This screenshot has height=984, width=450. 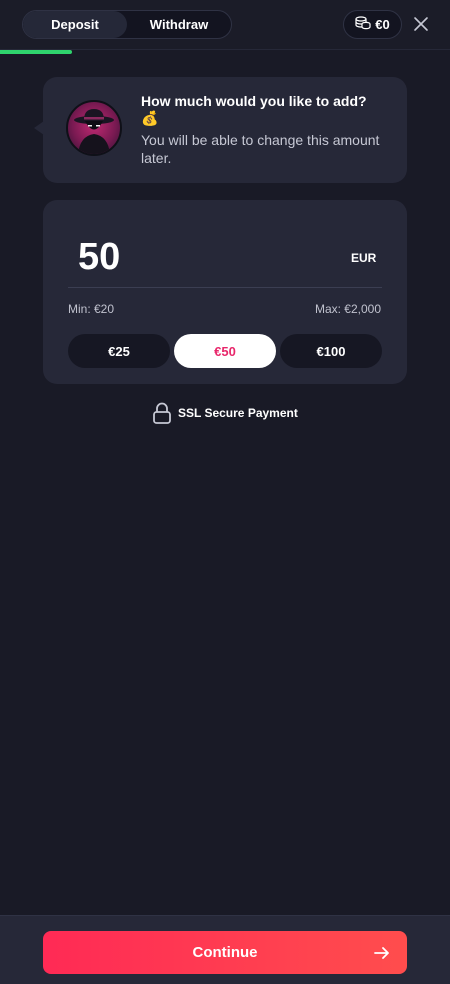 What do you see at coordinates (94, 131) in the screenshot?
I see `spy-avatar-icon` at bounding box center [94, 131].